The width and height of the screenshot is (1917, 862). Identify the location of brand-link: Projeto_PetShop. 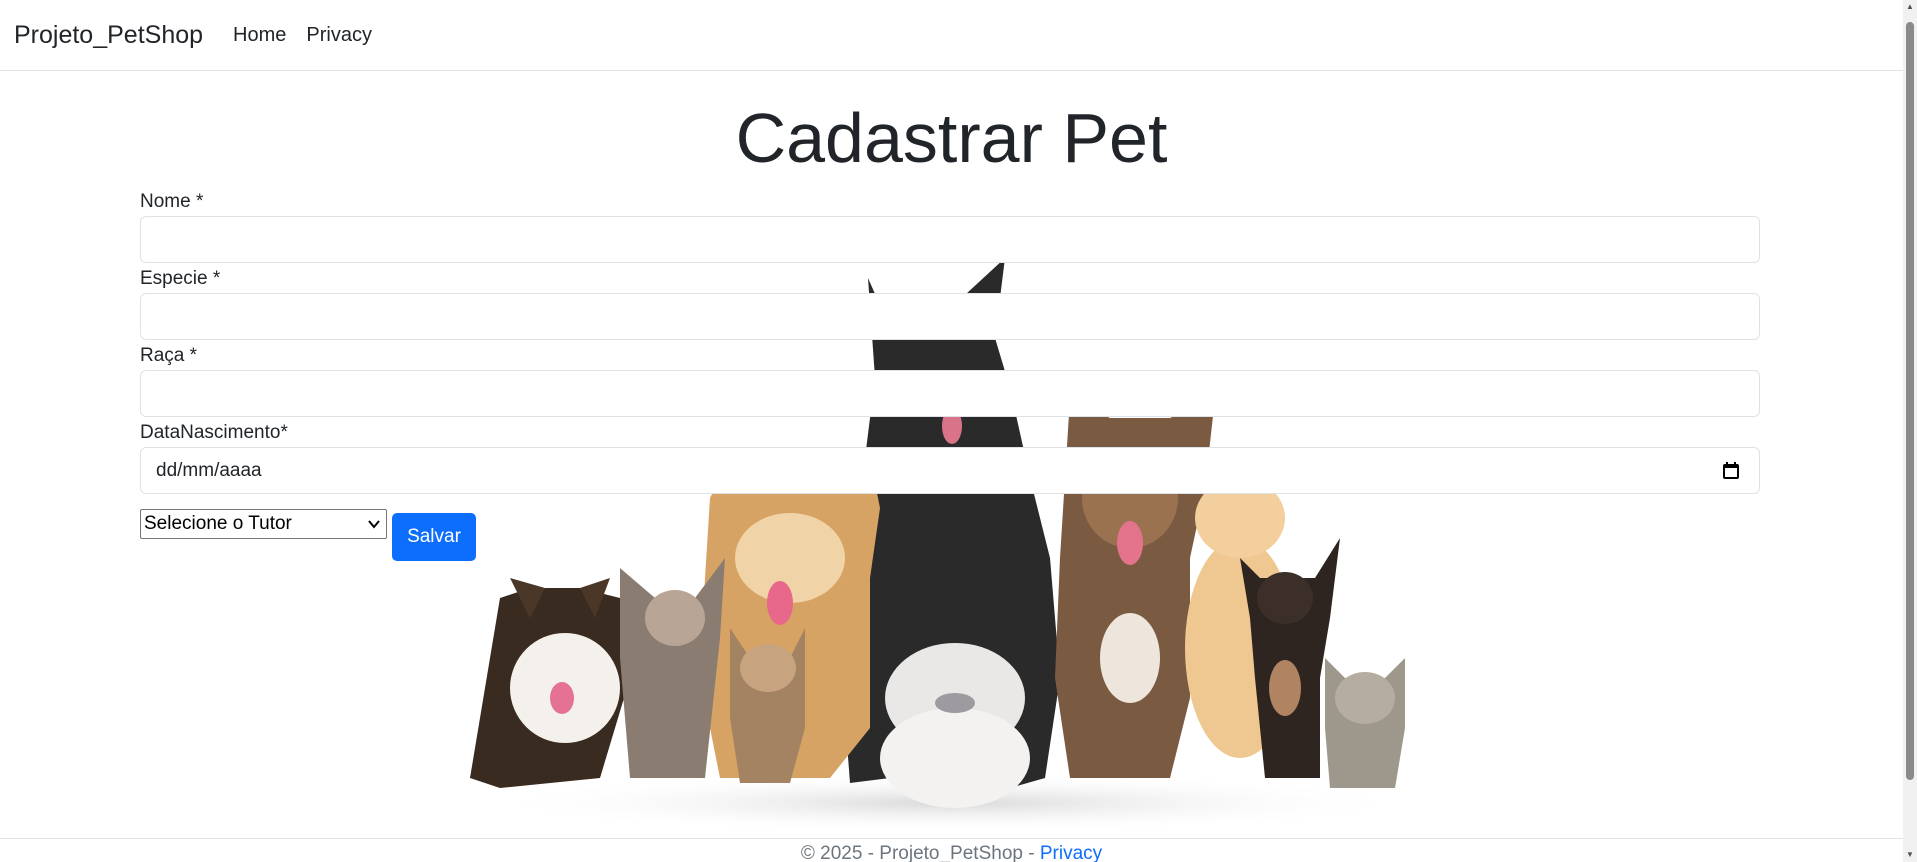
(108, 35).